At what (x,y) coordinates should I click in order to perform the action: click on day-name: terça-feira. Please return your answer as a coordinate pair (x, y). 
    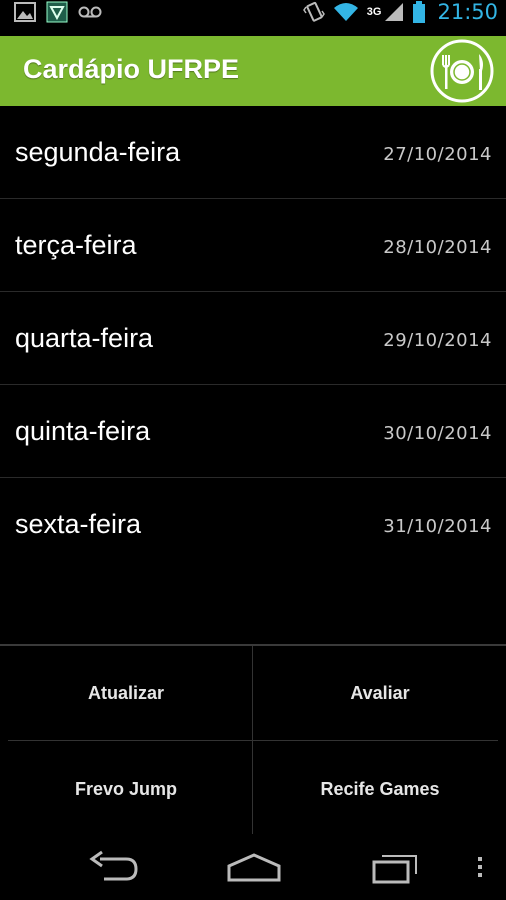
    Looking at the image, I should click on (76, 245).